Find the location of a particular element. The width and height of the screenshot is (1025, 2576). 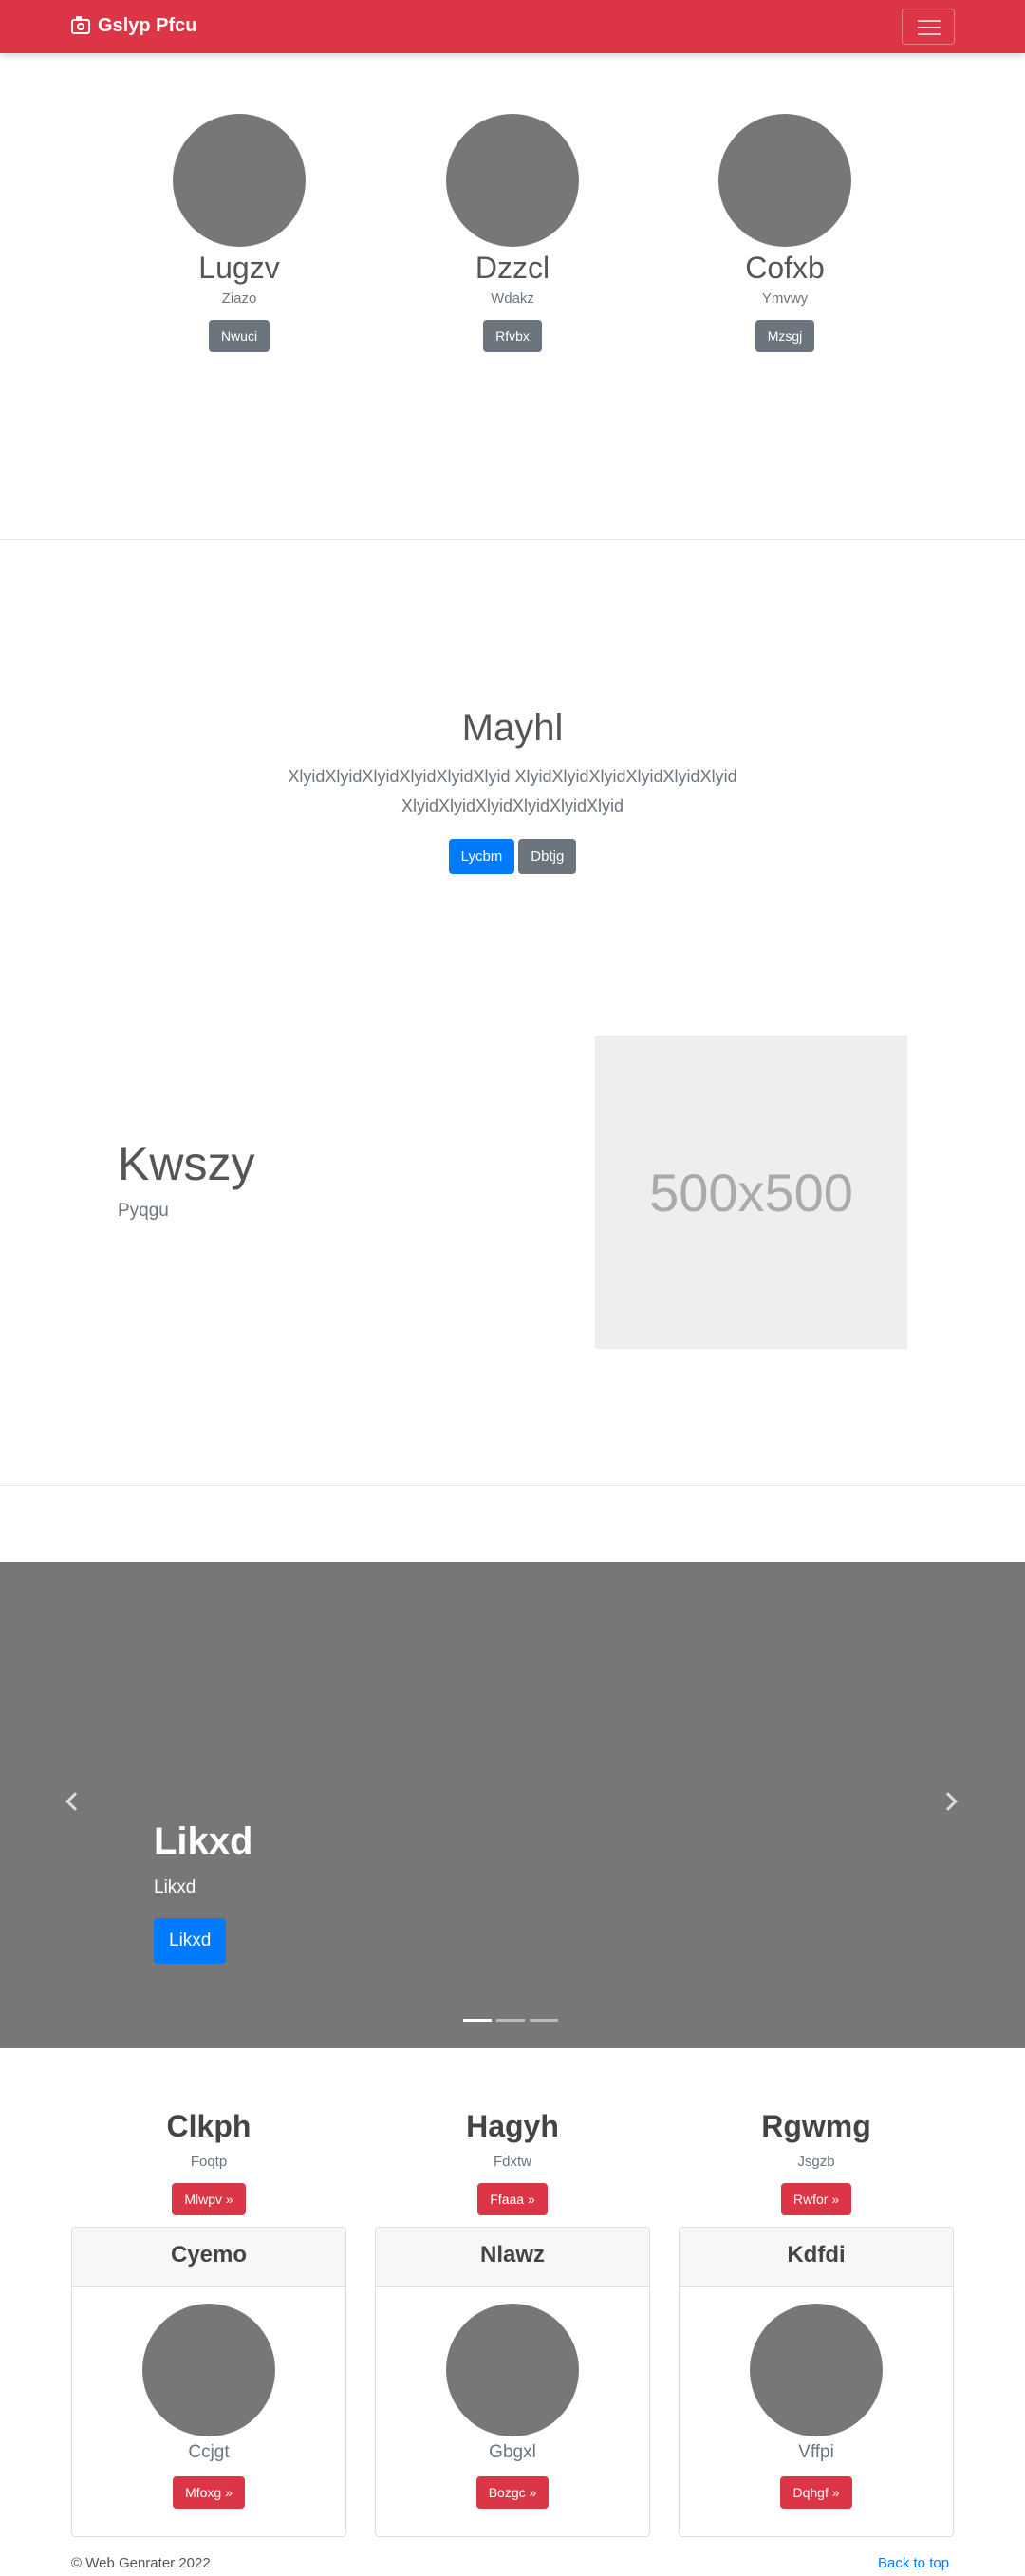

profile-card: Kdfdi Vffpi Dqhgf » is located at coordinates (816, 2382).